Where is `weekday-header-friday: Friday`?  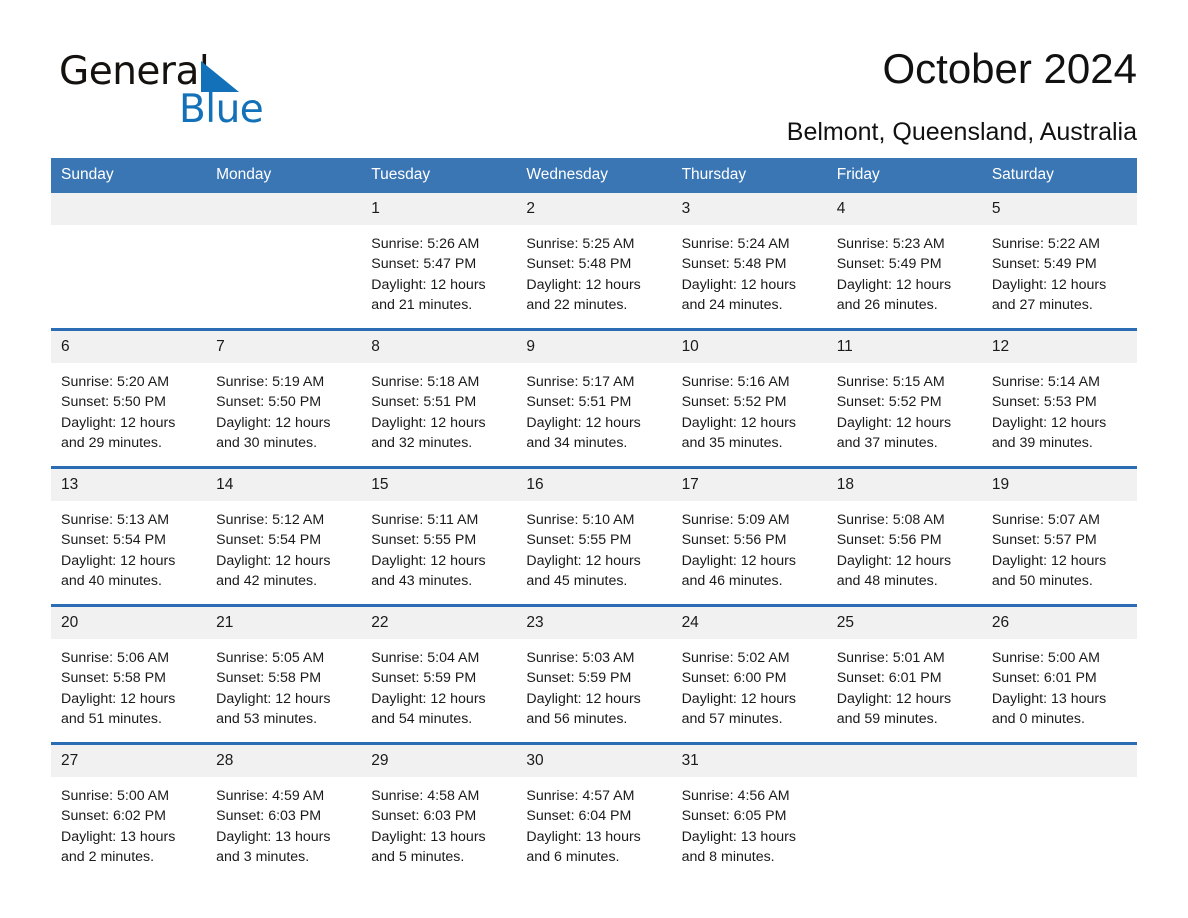 weekday-header-friday: Friday is located at coordinates (858, 174).